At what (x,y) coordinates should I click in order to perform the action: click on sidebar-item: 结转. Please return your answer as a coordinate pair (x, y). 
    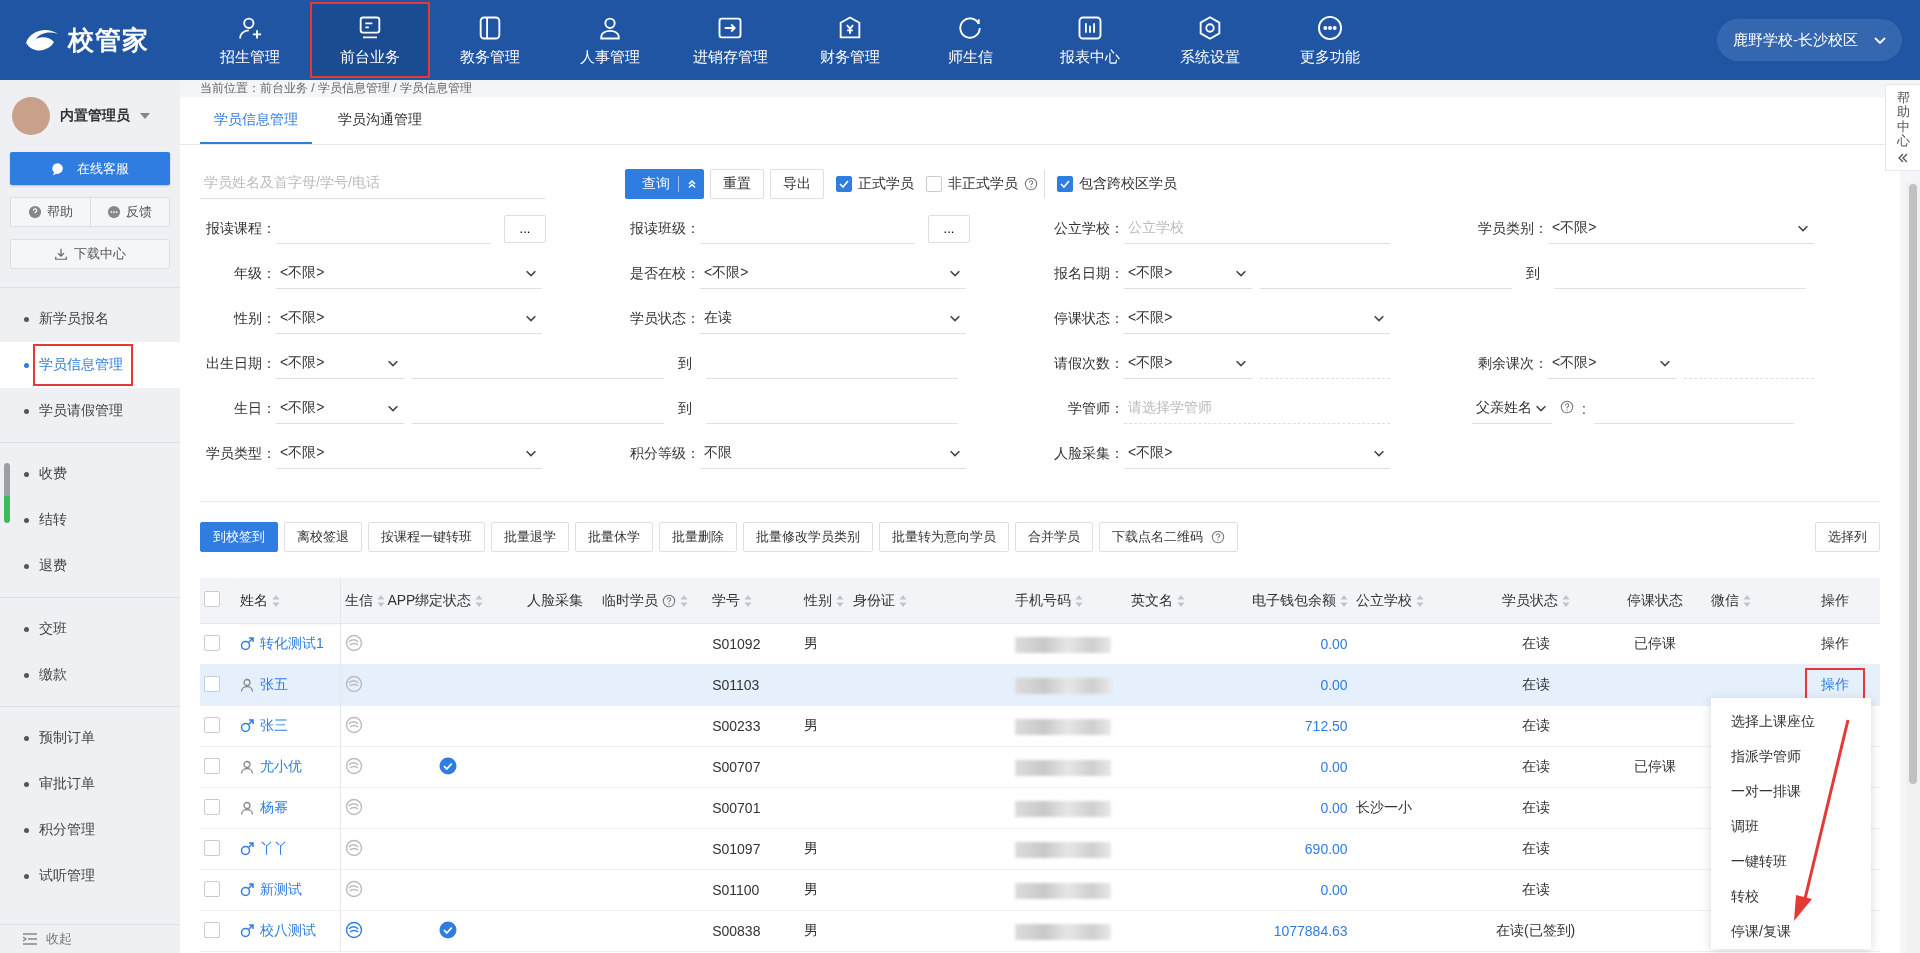
    Looking at the image, I should click on (55, 520).